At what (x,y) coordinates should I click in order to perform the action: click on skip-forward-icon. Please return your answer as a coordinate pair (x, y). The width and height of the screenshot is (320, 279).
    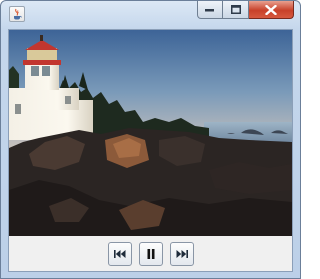
    Looking at the image, I should click on (182, 254).